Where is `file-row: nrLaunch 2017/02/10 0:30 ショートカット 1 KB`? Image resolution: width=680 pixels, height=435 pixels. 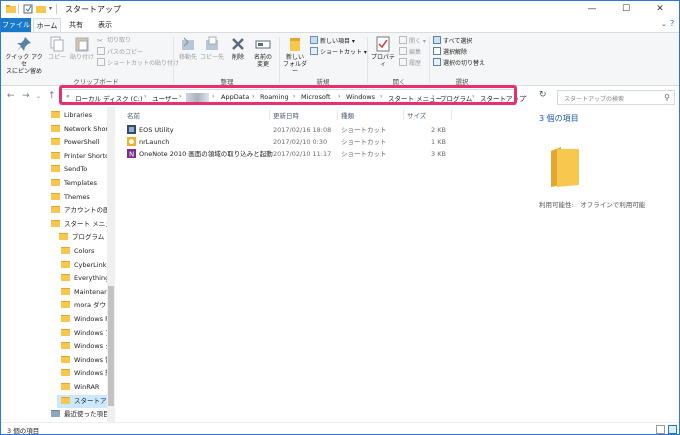
file-row: nrLaunch 2017/02/10 0:30 ショートカット 1 KB is located at coordinates (286, 142).